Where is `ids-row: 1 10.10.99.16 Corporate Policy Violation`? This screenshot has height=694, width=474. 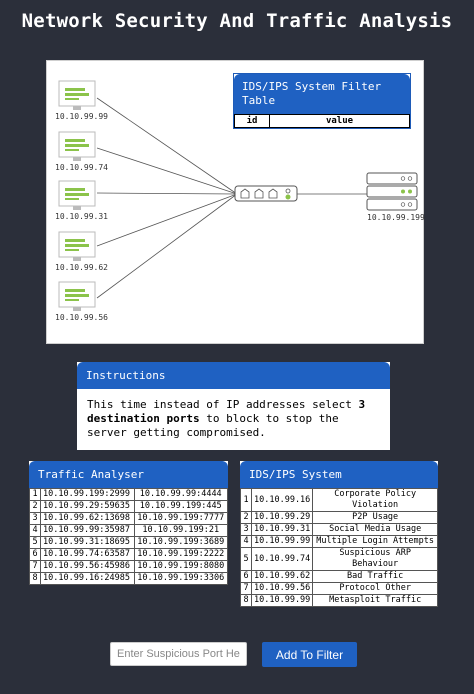
ids-row: 1 10.10.99.16 Corporate Policy Violation is located at coordinates (339, 500).